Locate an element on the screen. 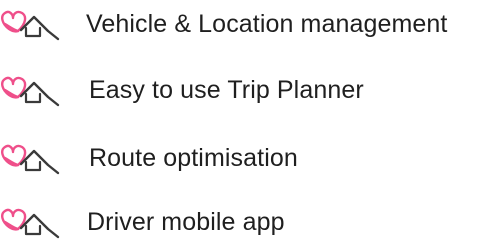 The image size is (494, 242). feature-label: Driver mobile app is located at coordinates (186, 222).